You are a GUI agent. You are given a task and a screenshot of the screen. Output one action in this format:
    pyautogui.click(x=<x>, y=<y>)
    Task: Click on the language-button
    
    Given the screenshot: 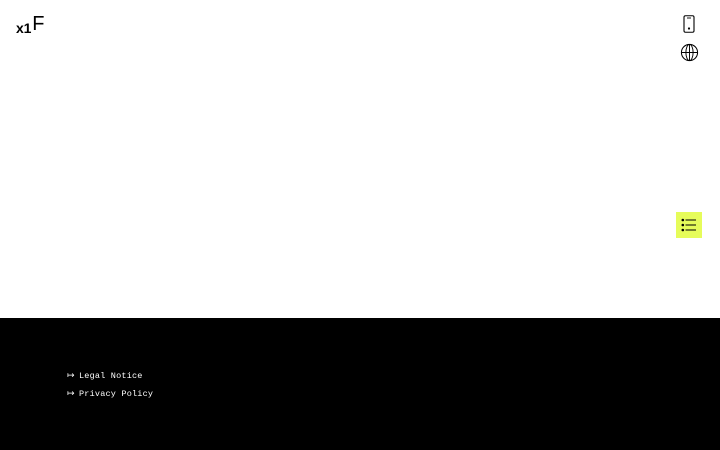 What is the action you would take?
    pyautogui.click(x=689, y=52)
    